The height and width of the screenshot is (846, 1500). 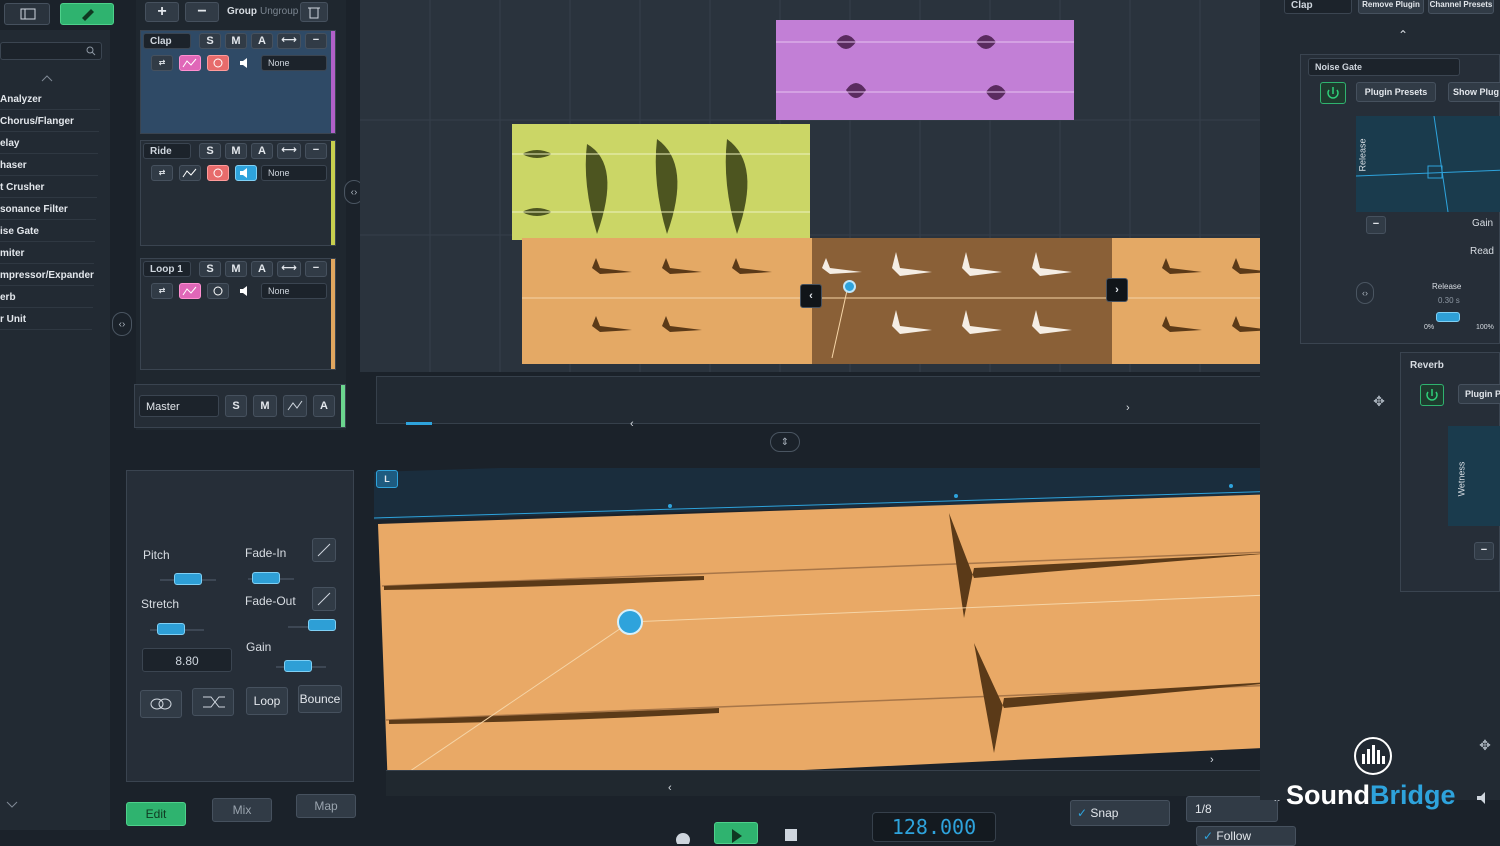 What do you see at coordinates (324, 550) in the screenshot?
I see `fade-in-curve-button` at bounding box center [324, 550].